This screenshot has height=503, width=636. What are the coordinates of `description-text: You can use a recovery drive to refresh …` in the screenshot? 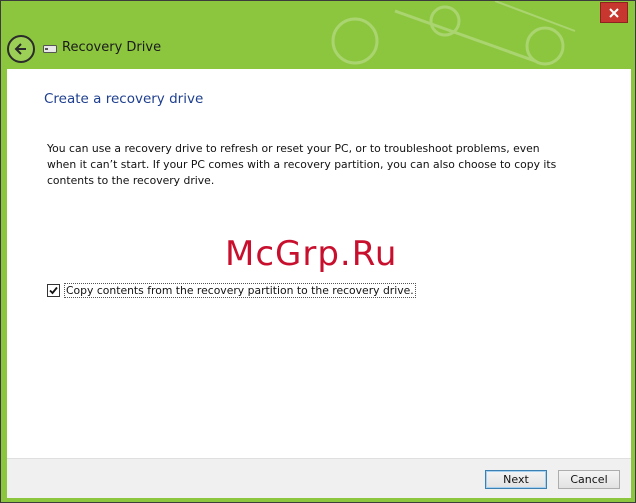 It's located at (302, 164).